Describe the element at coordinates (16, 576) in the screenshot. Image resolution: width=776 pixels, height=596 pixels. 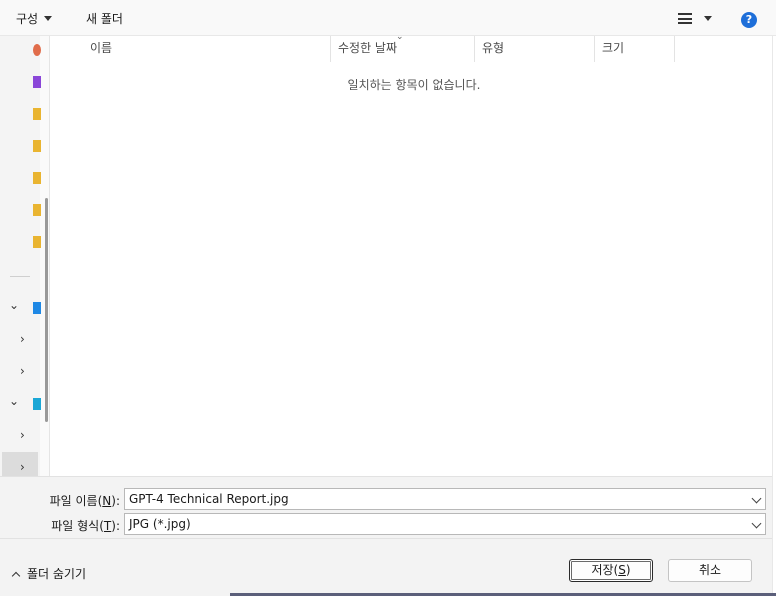
I see `chevron-up-icon` at that location.